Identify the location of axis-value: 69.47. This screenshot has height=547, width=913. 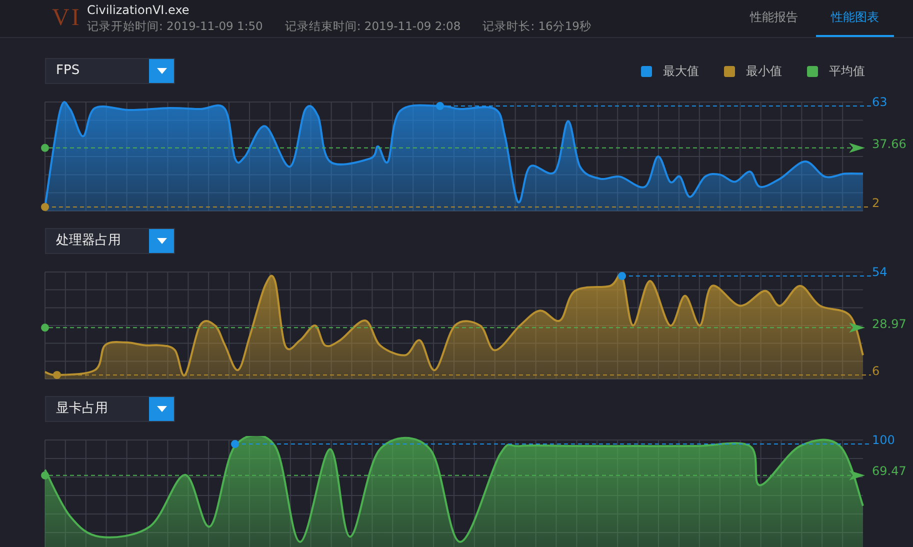
(889, 471).